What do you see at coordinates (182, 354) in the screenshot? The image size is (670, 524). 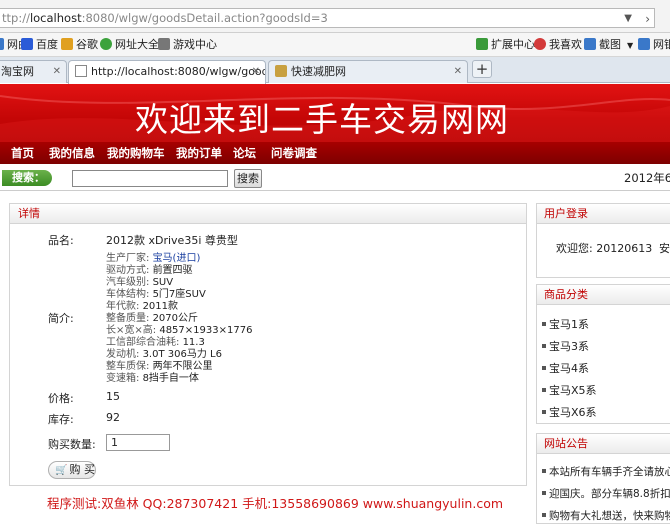 I see `intro-value: 3.0T 306马力 L6` at bounding box center [182, 354].